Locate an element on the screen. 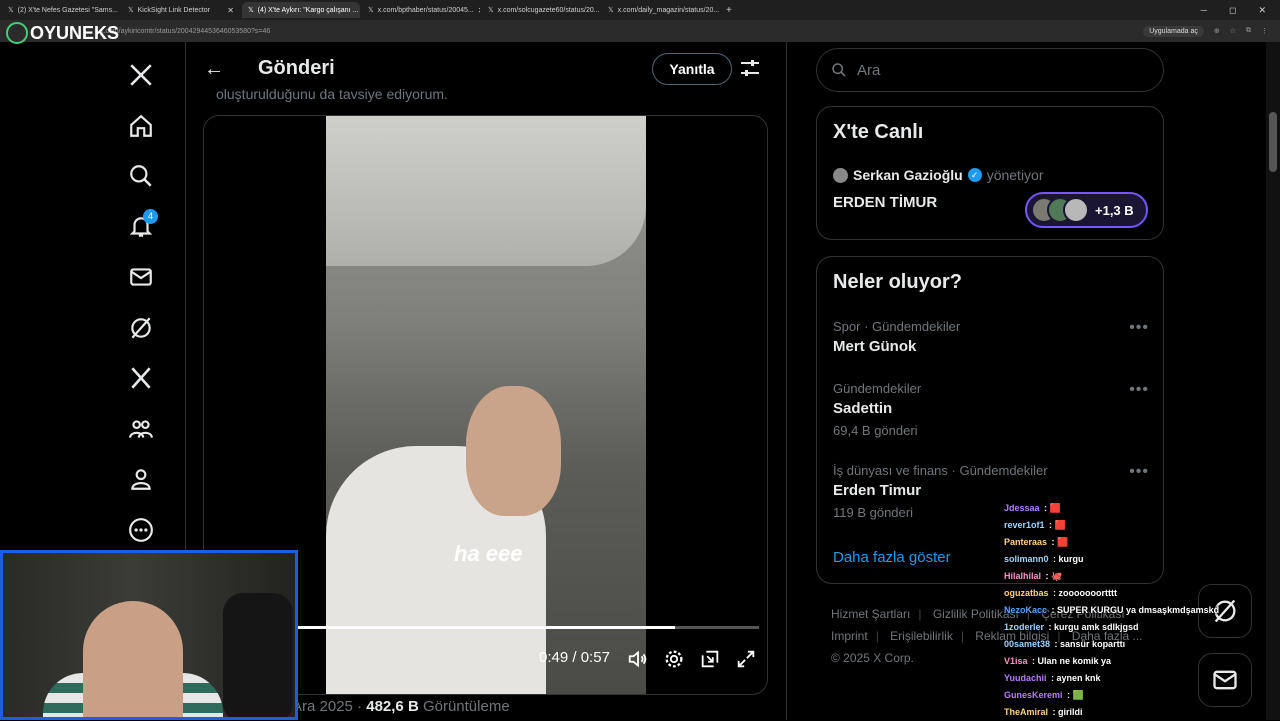 The height and width of the screenshot is (721, 1280). search-icon is located at coordinates (141, 176).